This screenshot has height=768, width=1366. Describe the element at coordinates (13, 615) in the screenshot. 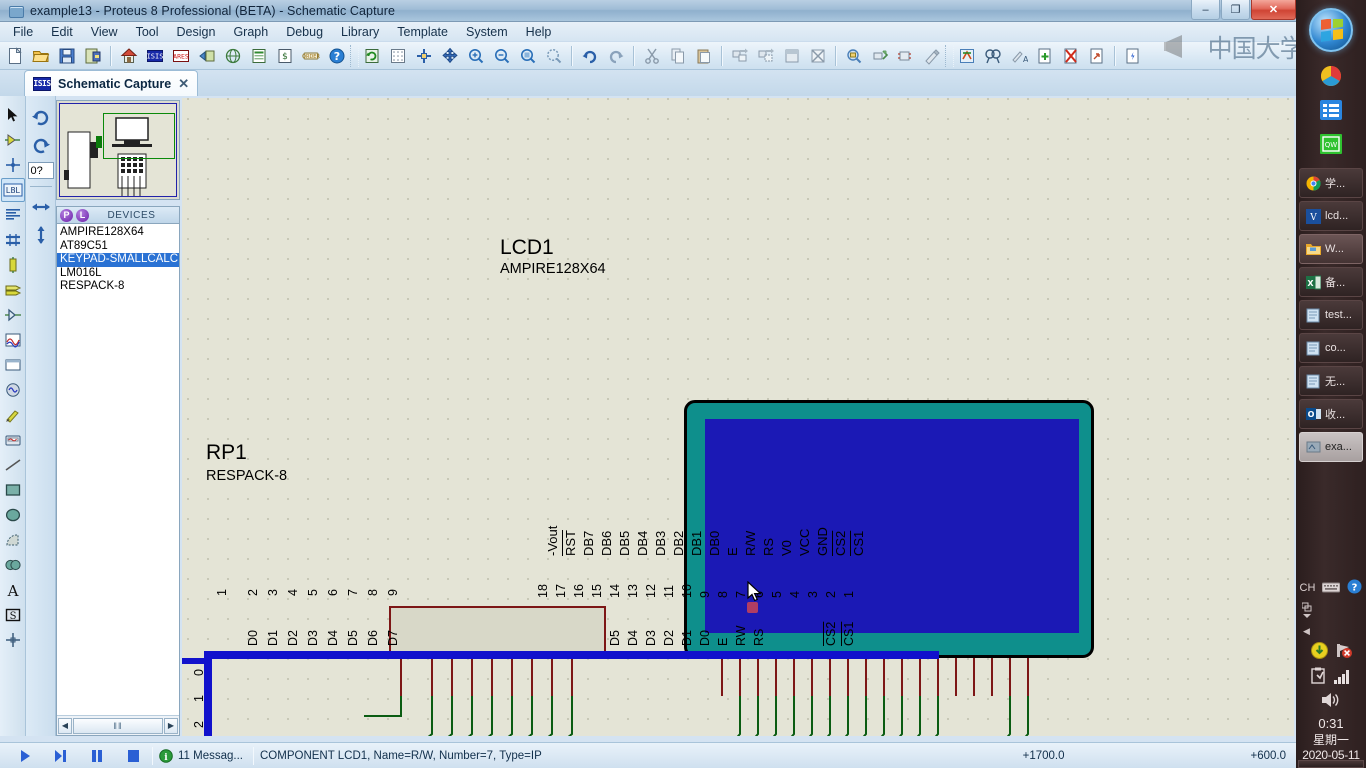

I see `symbol-tool: S` at that location.